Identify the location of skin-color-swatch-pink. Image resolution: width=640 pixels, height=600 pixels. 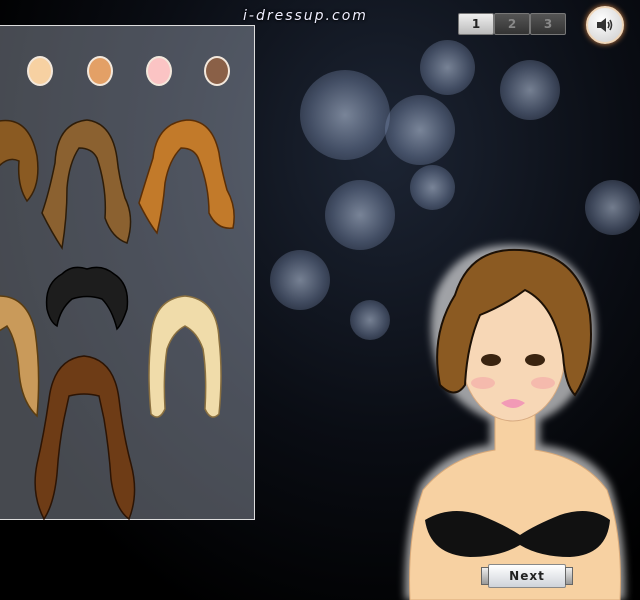
(159, 71).